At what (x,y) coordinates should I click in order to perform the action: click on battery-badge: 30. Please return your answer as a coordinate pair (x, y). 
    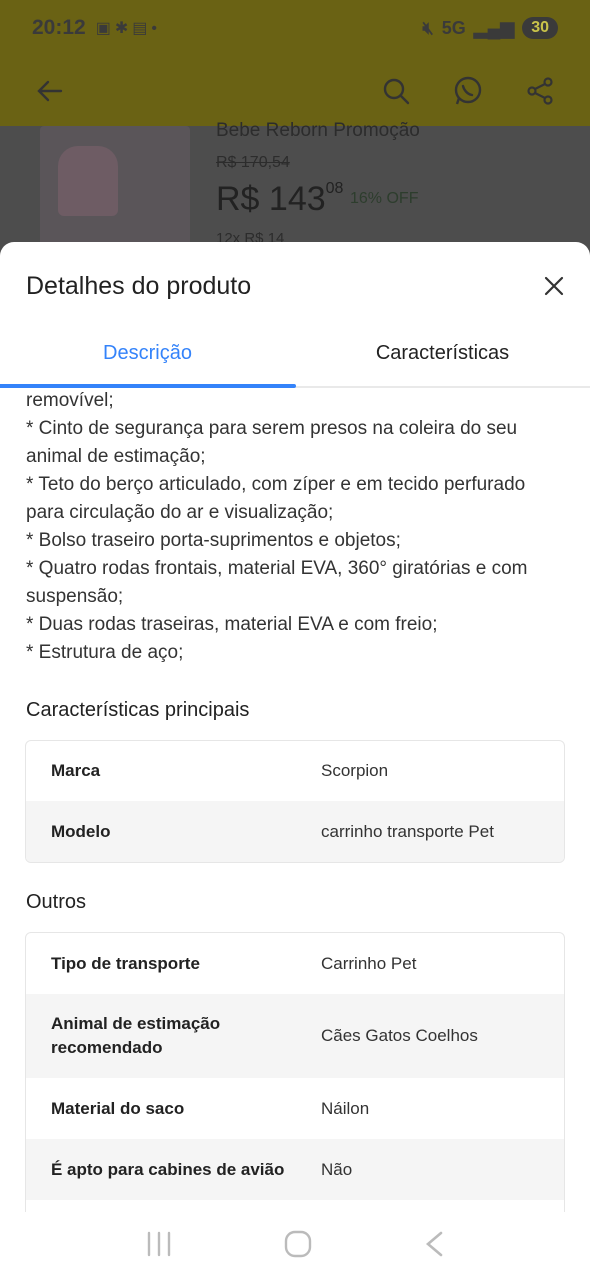
    Looking at the image, I should click on (540, 28).